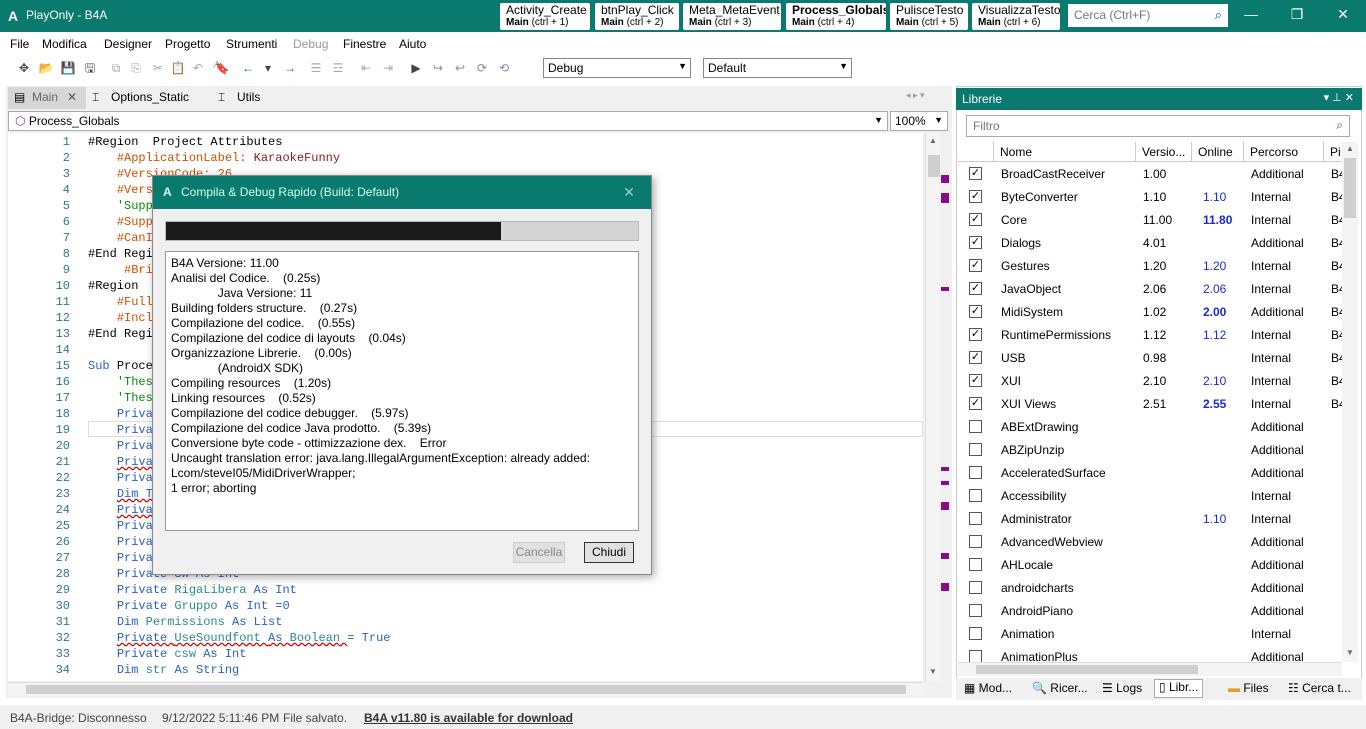  Describe the element at coordinates (64, 44) in the screenshot. I see `menu-modifica: Modifica` at that location.